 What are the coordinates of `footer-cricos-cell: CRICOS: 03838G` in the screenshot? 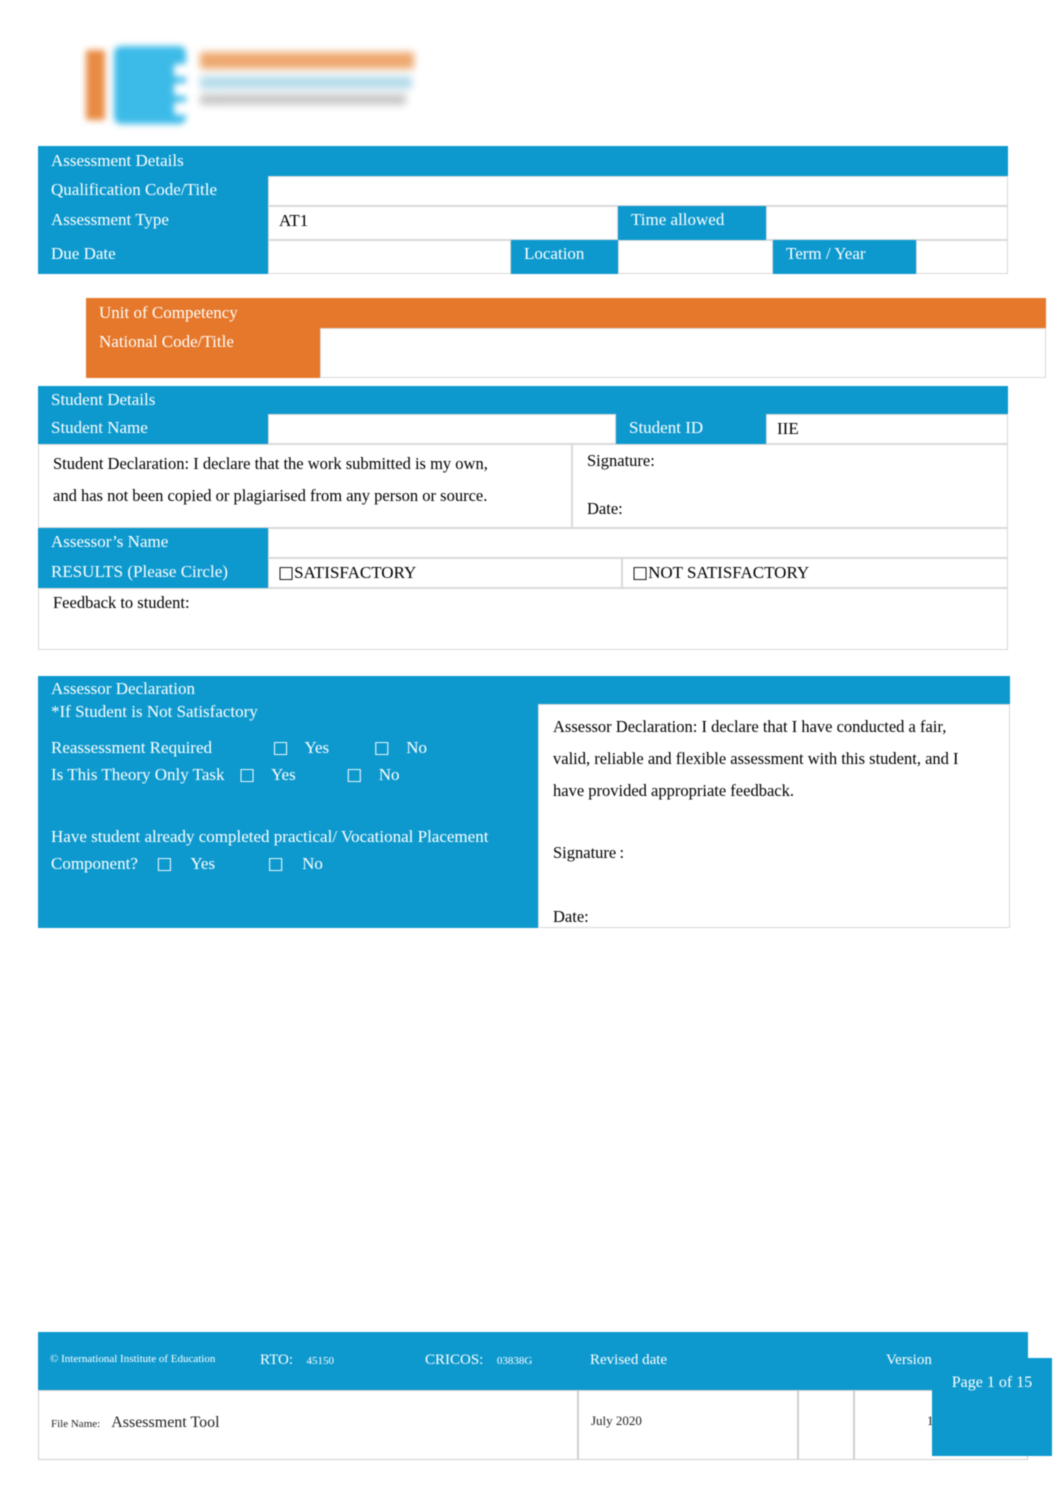 It's located at (495, 1361).